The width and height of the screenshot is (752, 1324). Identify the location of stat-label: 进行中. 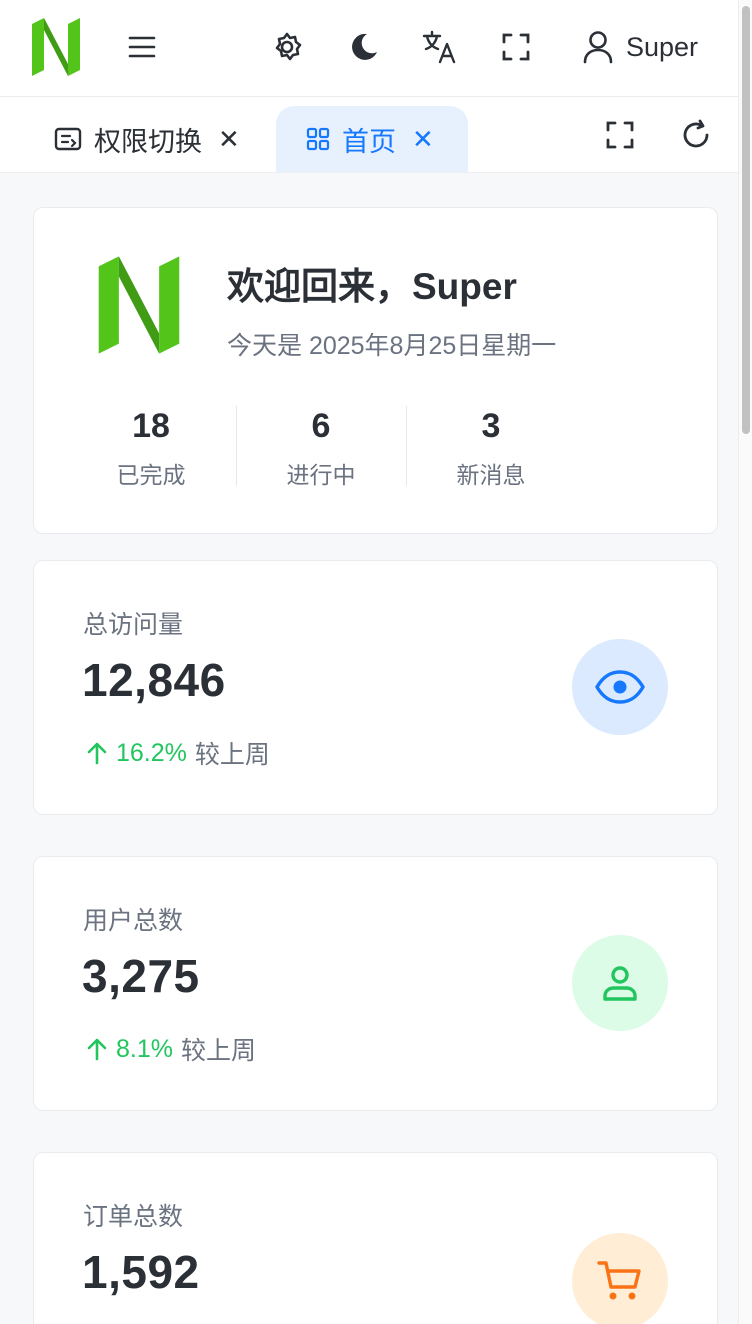
(321, 475).